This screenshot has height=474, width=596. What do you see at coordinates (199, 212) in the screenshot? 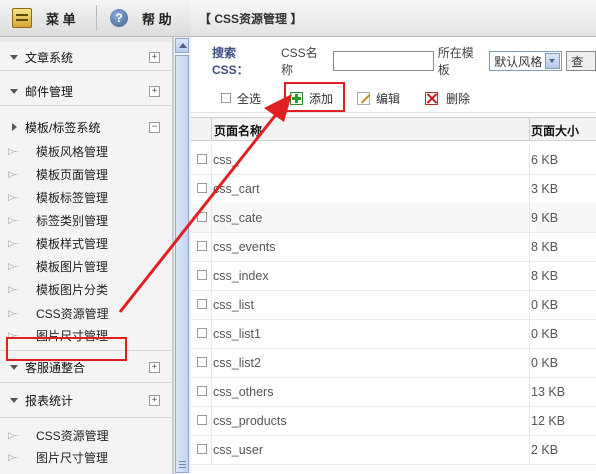
I see `arrow-shaft` at bounding box center [199, 212].